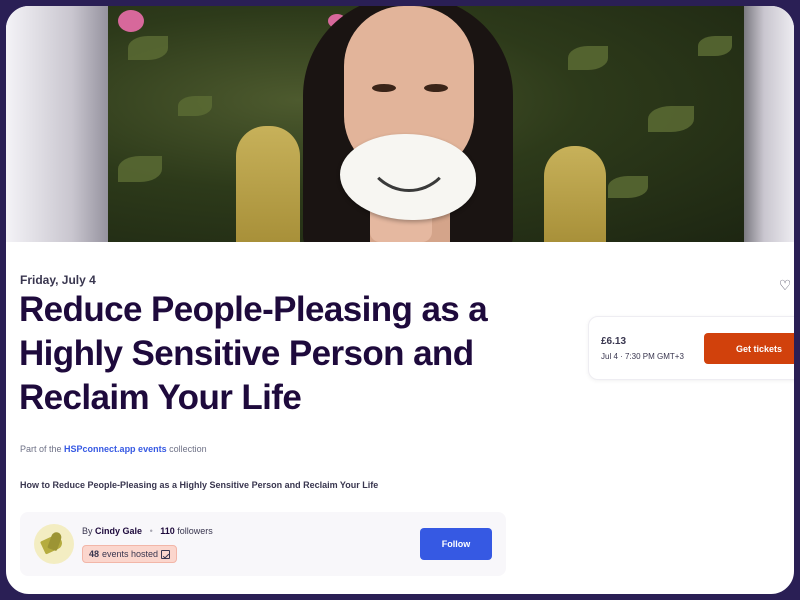 This screenshot has width=800, height=600. What do you see at coordinates (61, 124) in the screenshot?
I see `hero-blur-left` at bounding box center [61, 124].